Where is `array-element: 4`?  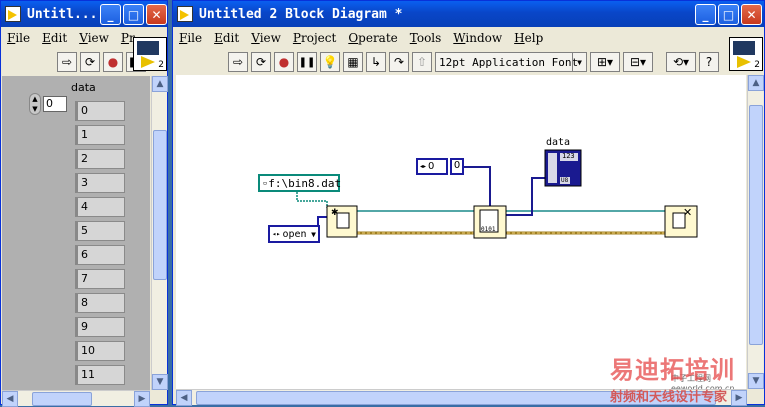 array-element: 4 is located at coordinates (100, 207).